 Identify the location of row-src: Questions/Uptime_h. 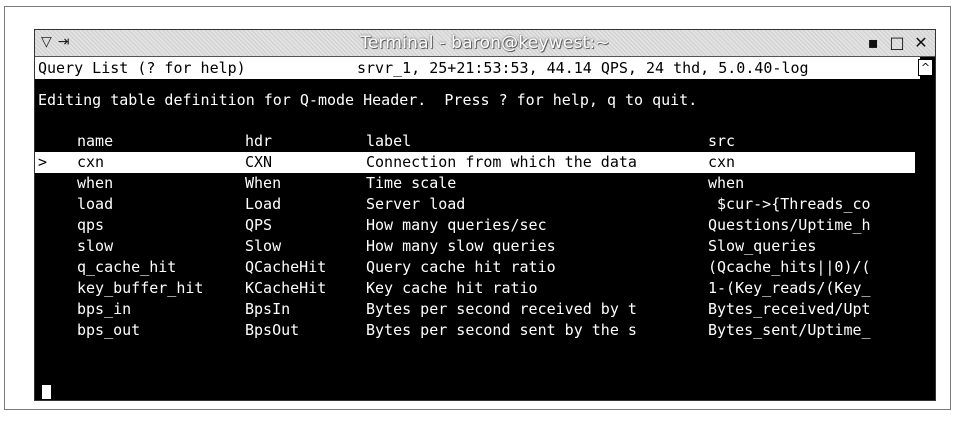
(789, 225).